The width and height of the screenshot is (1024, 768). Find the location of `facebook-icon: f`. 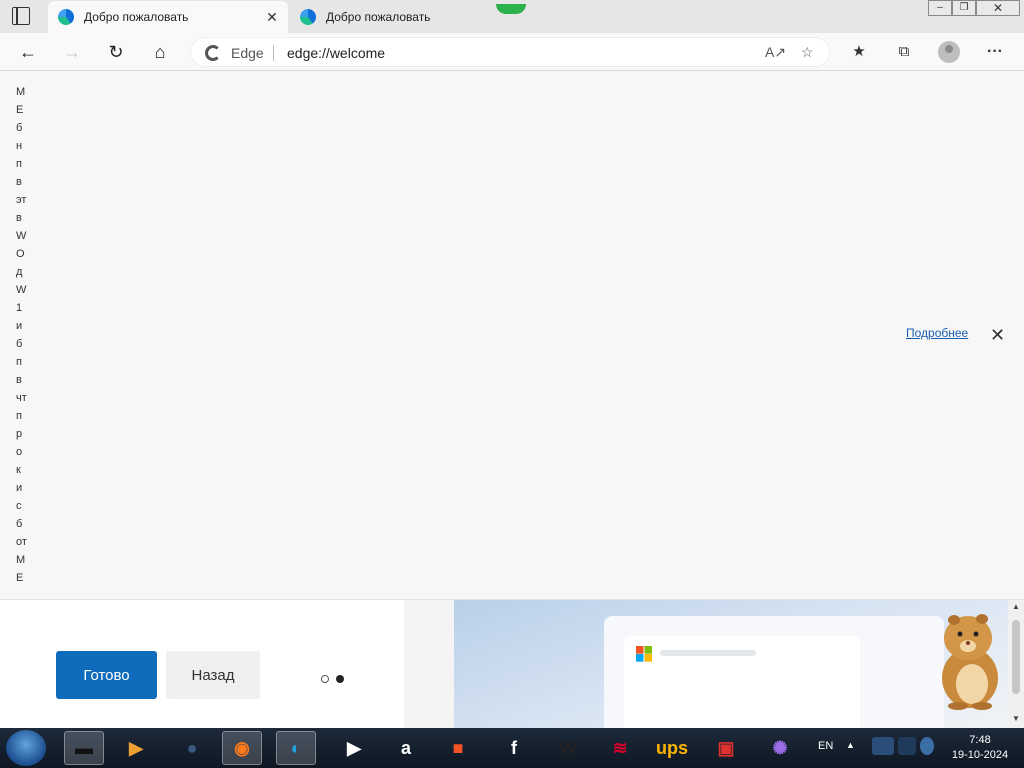

facebook-icon: f is located at coordinates (514, 748).